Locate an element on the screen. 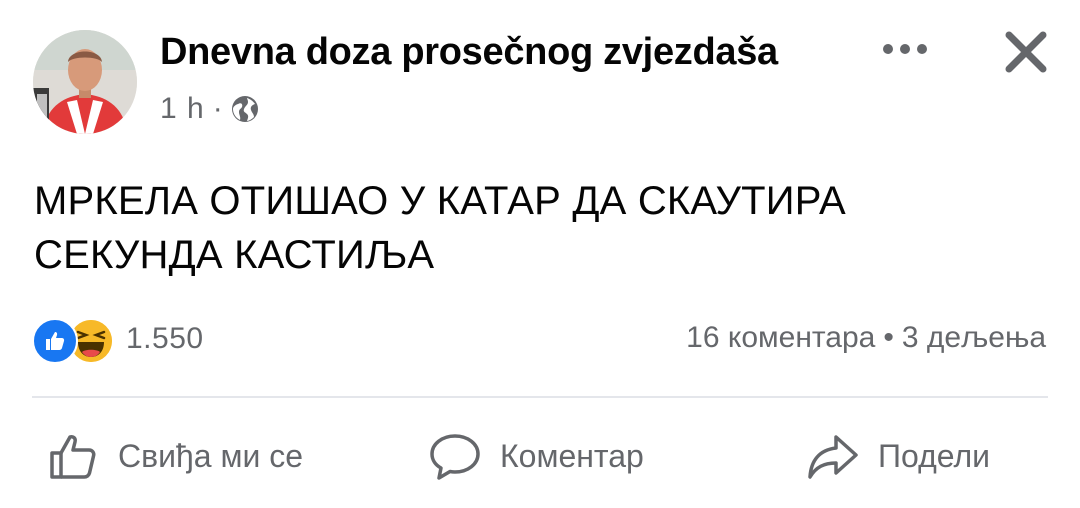 Image resolution: width=1080 pixels, height=508 pixels. thumbs-up-icon is located at coordinates (73, 457).